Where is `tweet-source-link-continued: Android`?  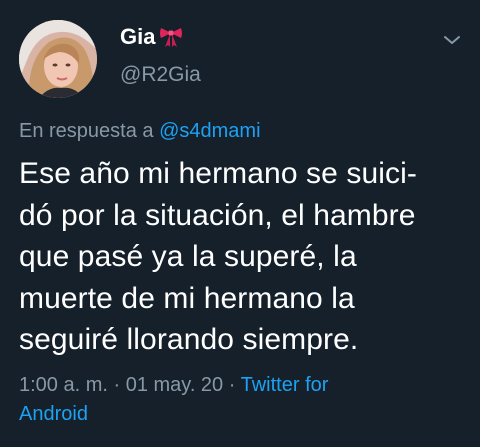 tweet-source-link-continued: Android is located at coordinates (53, 414).